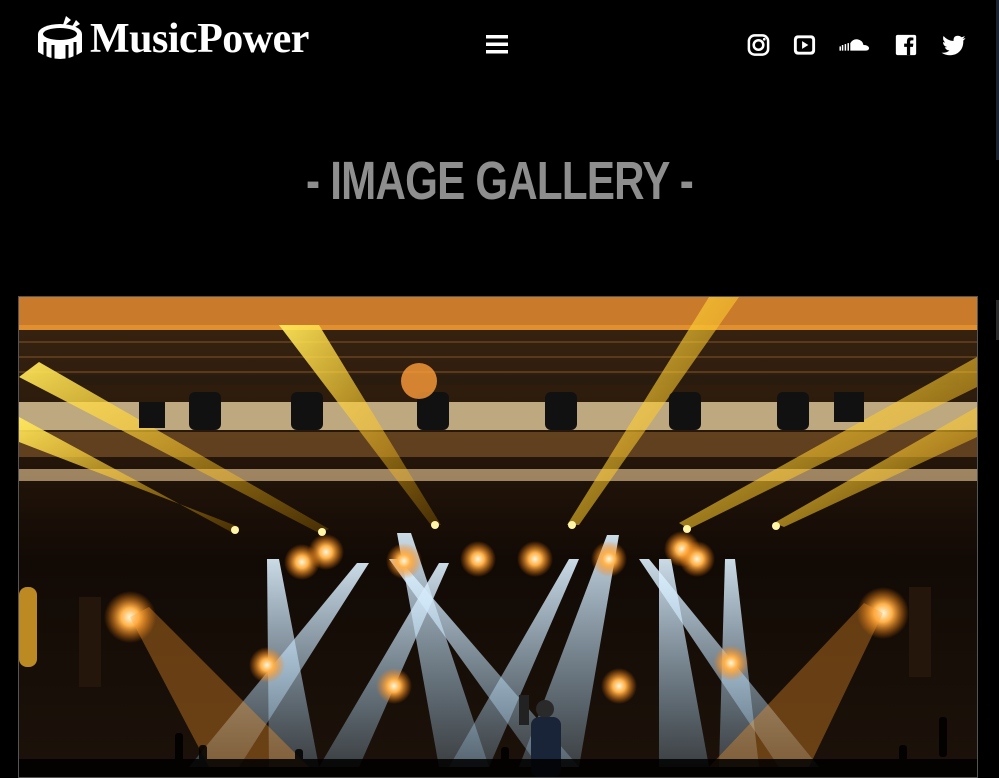 Image resolution: width=999 pixels, height=778 pixels. I want to click on page-title: - IMAGE GALLERY -, so click(500, 181).